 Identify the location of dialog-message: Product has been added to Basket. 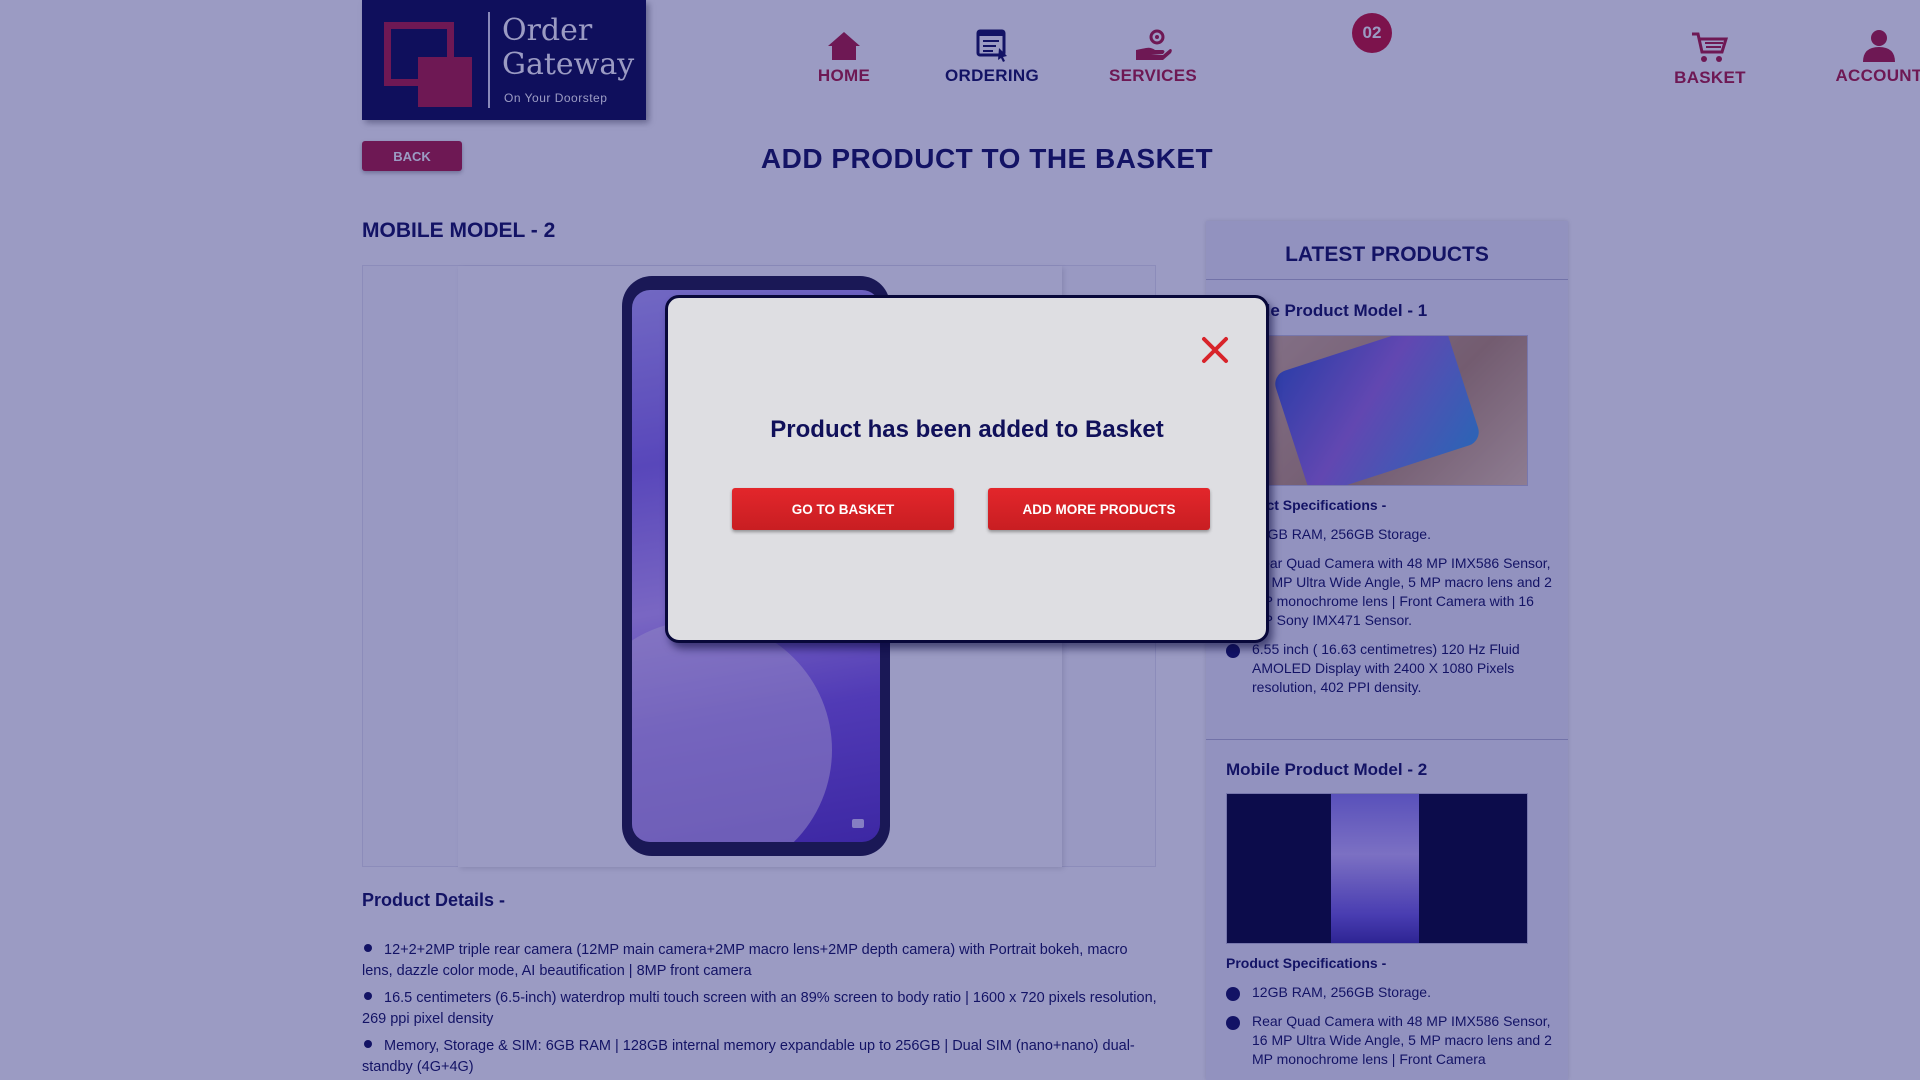
(967, 429).